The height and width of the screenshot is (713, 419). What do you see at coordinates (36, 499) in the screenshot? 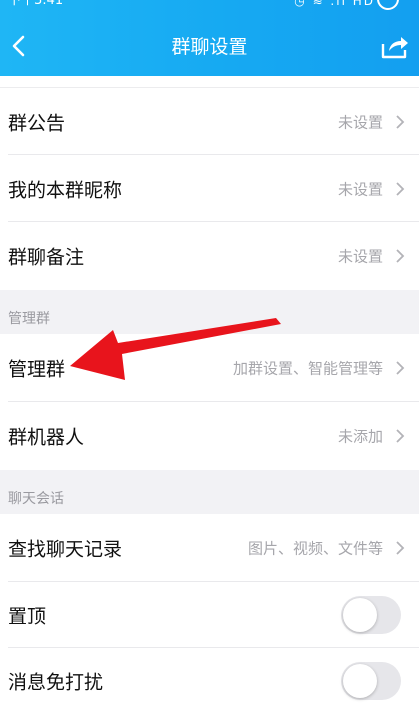
I see `section-title: 聊天会话` at bounding box center [36, 499].